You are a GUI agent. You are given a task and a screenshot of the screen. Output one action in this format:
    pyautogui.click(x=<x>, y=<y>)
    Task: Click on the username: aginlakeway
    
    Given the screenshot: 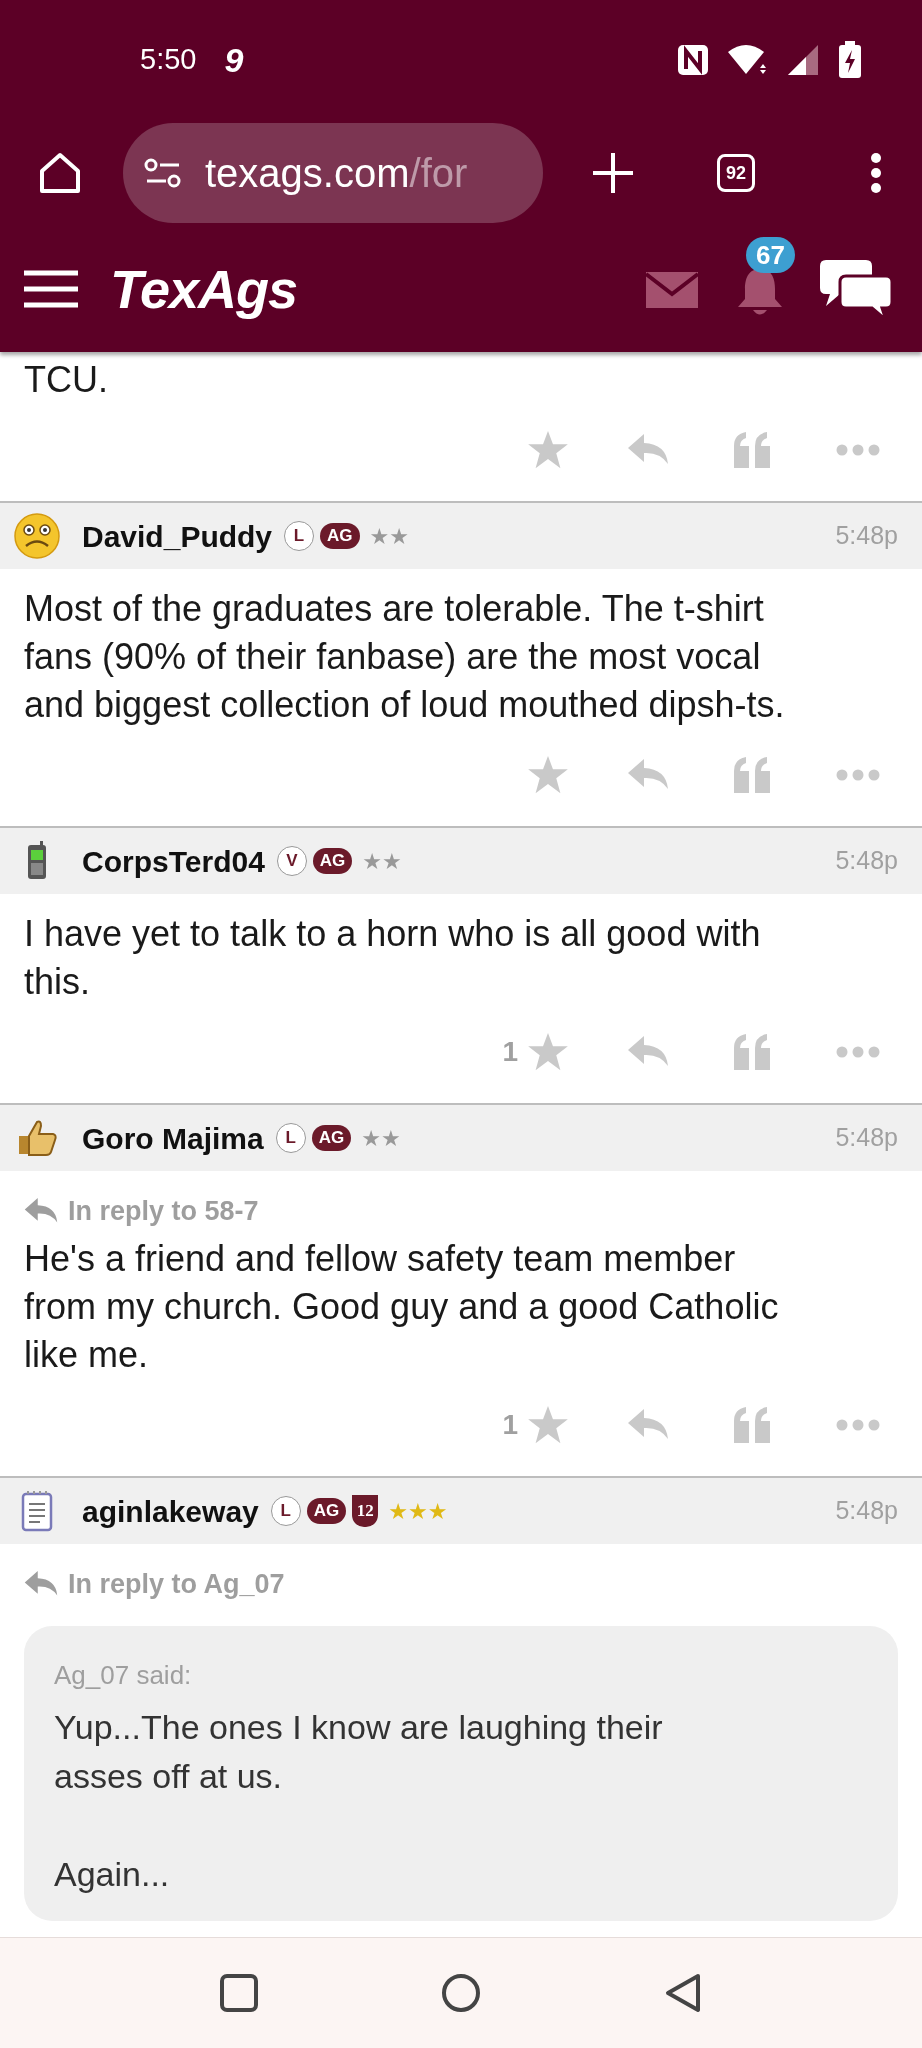 What is the action you would take?
    pyautogui.click(x=170, y=1511)
    